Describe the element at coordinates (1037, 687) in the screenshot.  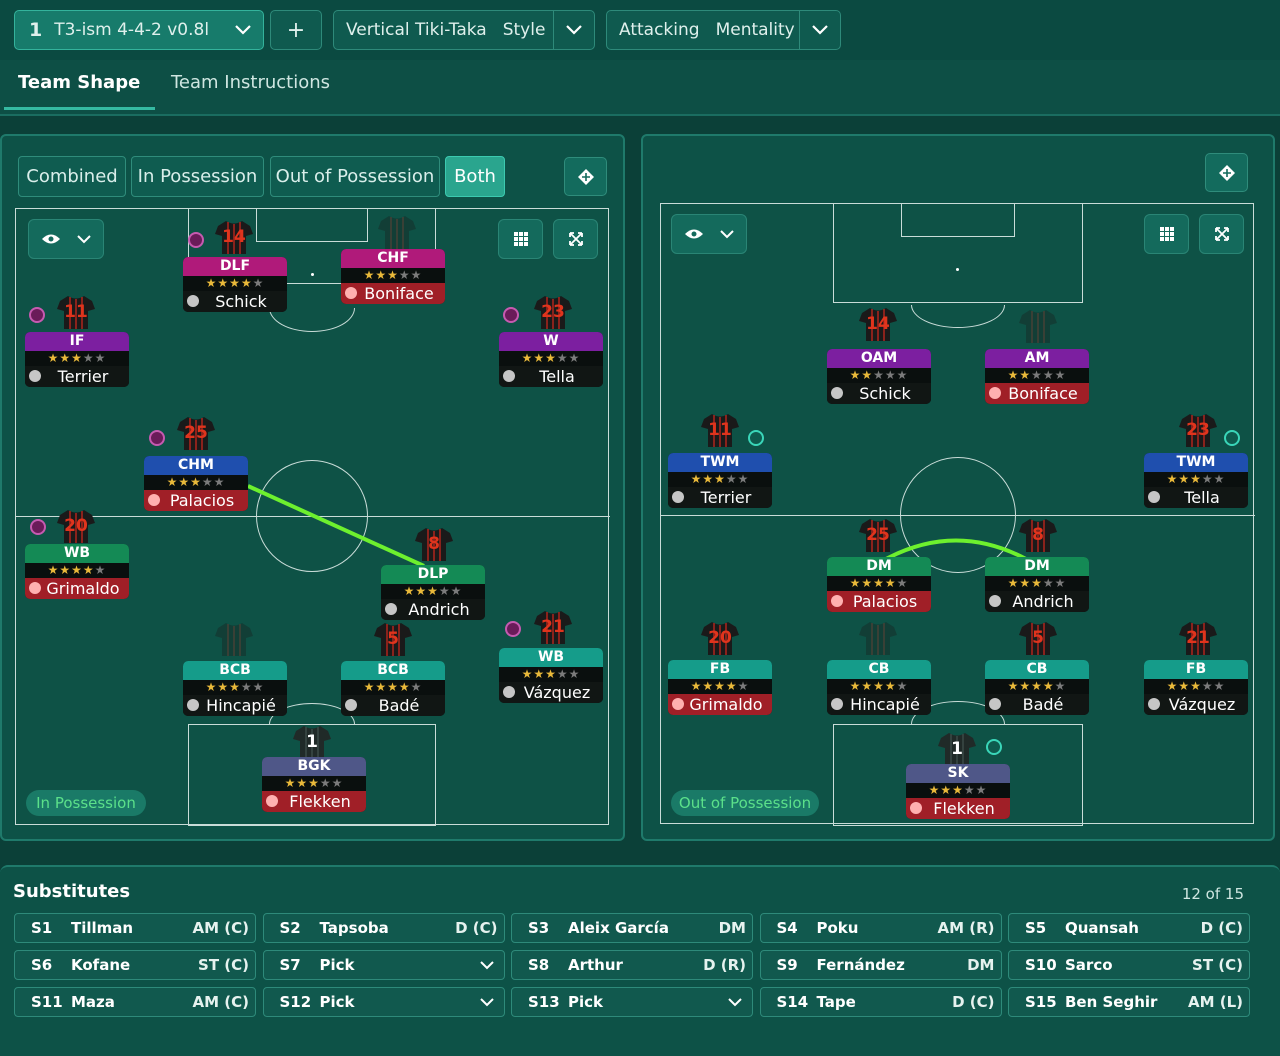
I see `player-card: CB ★★★★★ Badé` at that location.